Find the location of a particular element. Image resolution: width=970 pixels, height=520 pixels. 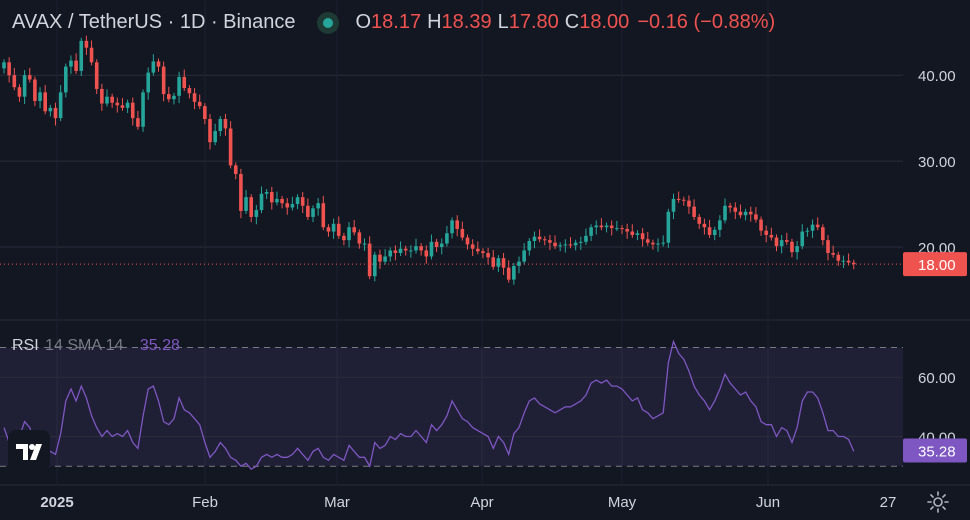

rsi-tick-label: 60.00 is located at coordinates (937, 378).